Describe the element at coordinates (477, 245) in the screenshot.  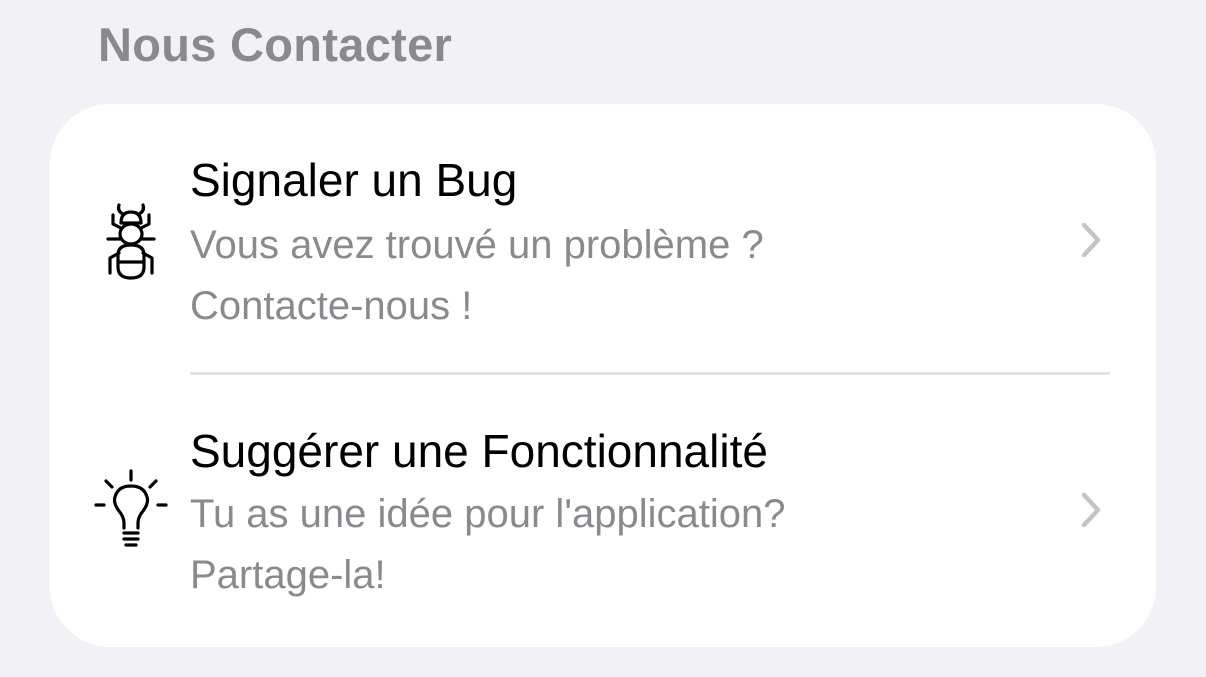
I see `report-bug-subtitle-line1: Vous avez trouvé un problème ?` at that location.